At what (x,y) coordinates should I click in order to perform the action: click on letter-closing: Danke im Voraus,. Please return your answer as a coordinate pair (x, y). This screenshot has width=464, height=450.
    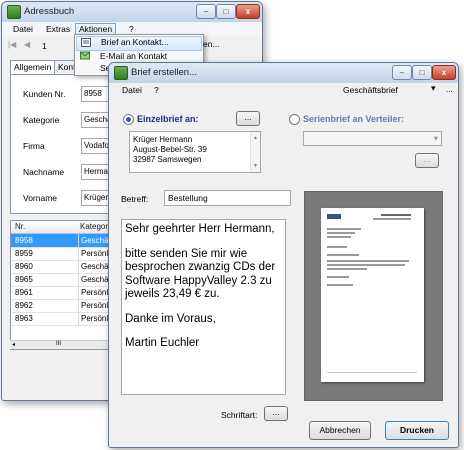
    Looking at the image, I should click on (170, 318).